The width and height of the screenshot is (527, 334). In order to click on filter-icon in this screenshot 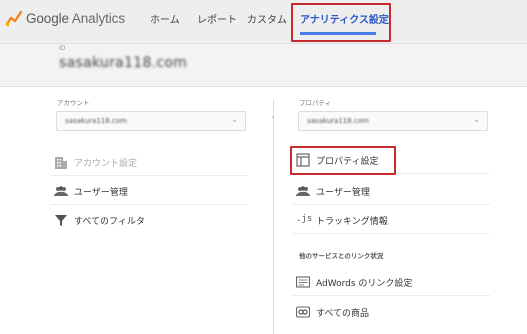, I will do `click(61, 220)`.